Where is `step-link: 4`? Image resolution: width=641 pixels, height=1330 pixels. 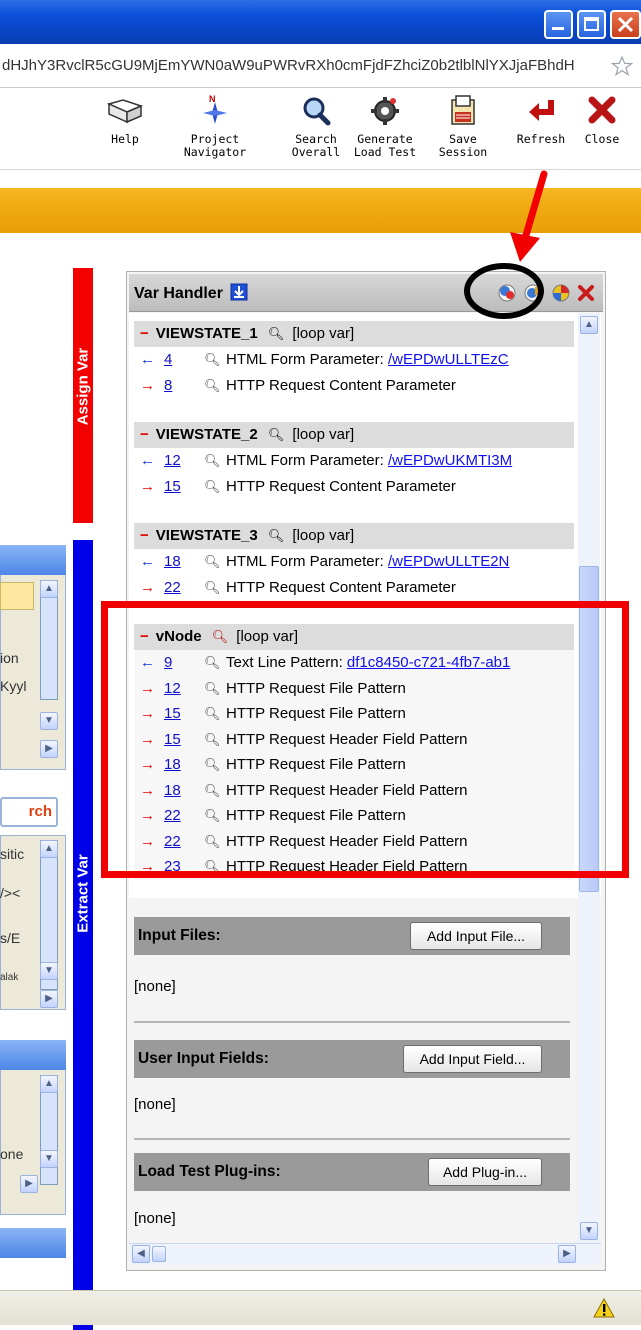
step-link: 4 is located at coordinates (168, 360).